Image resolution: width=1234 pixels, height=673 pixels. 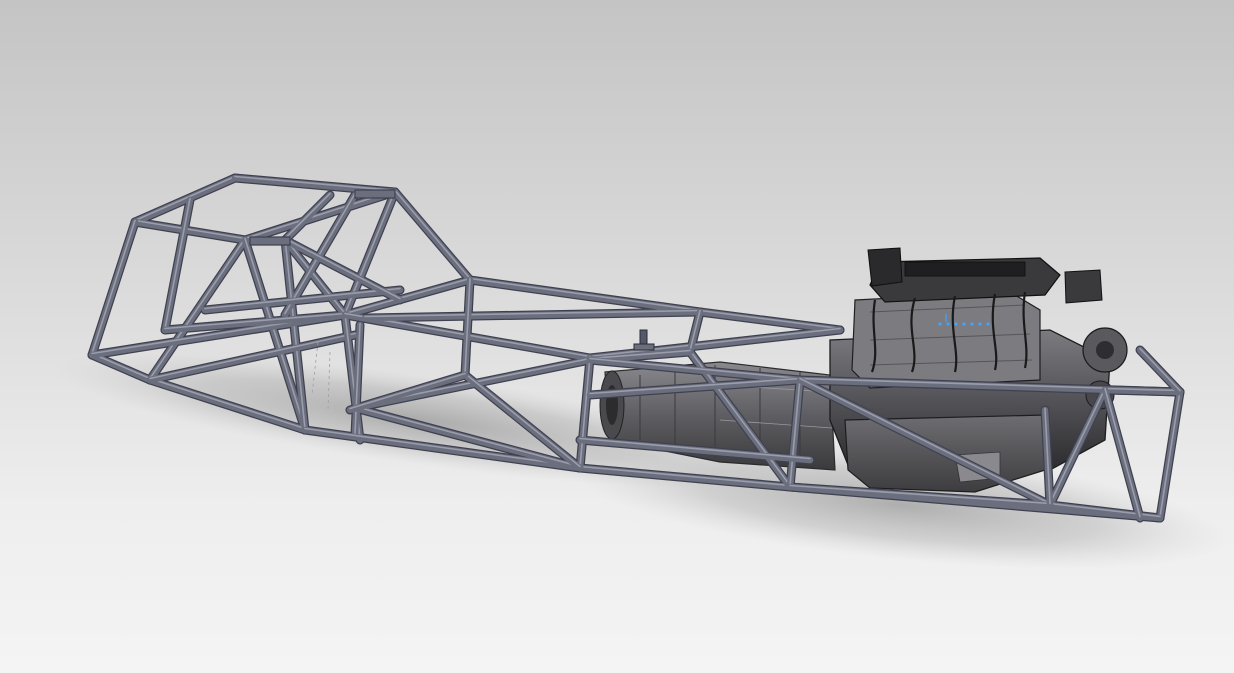 I want to click on mount-bracket, so click(x=644, y=340).